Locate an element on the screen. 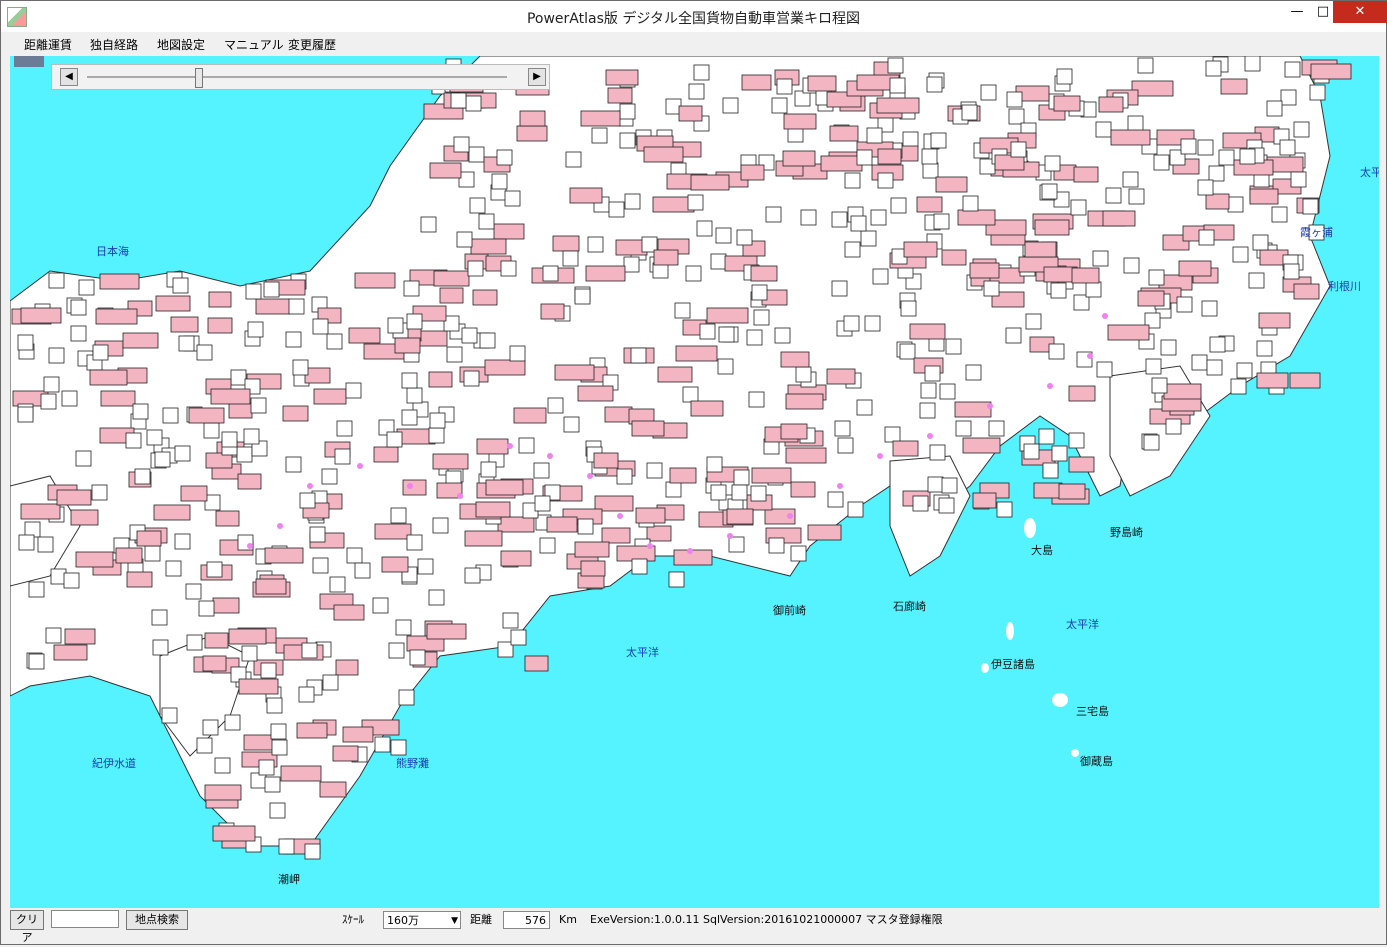 The width and height of the screenshot is (1387, 947). place-label-irozaki: 石廊崎 is located at coordinates (909, 606).